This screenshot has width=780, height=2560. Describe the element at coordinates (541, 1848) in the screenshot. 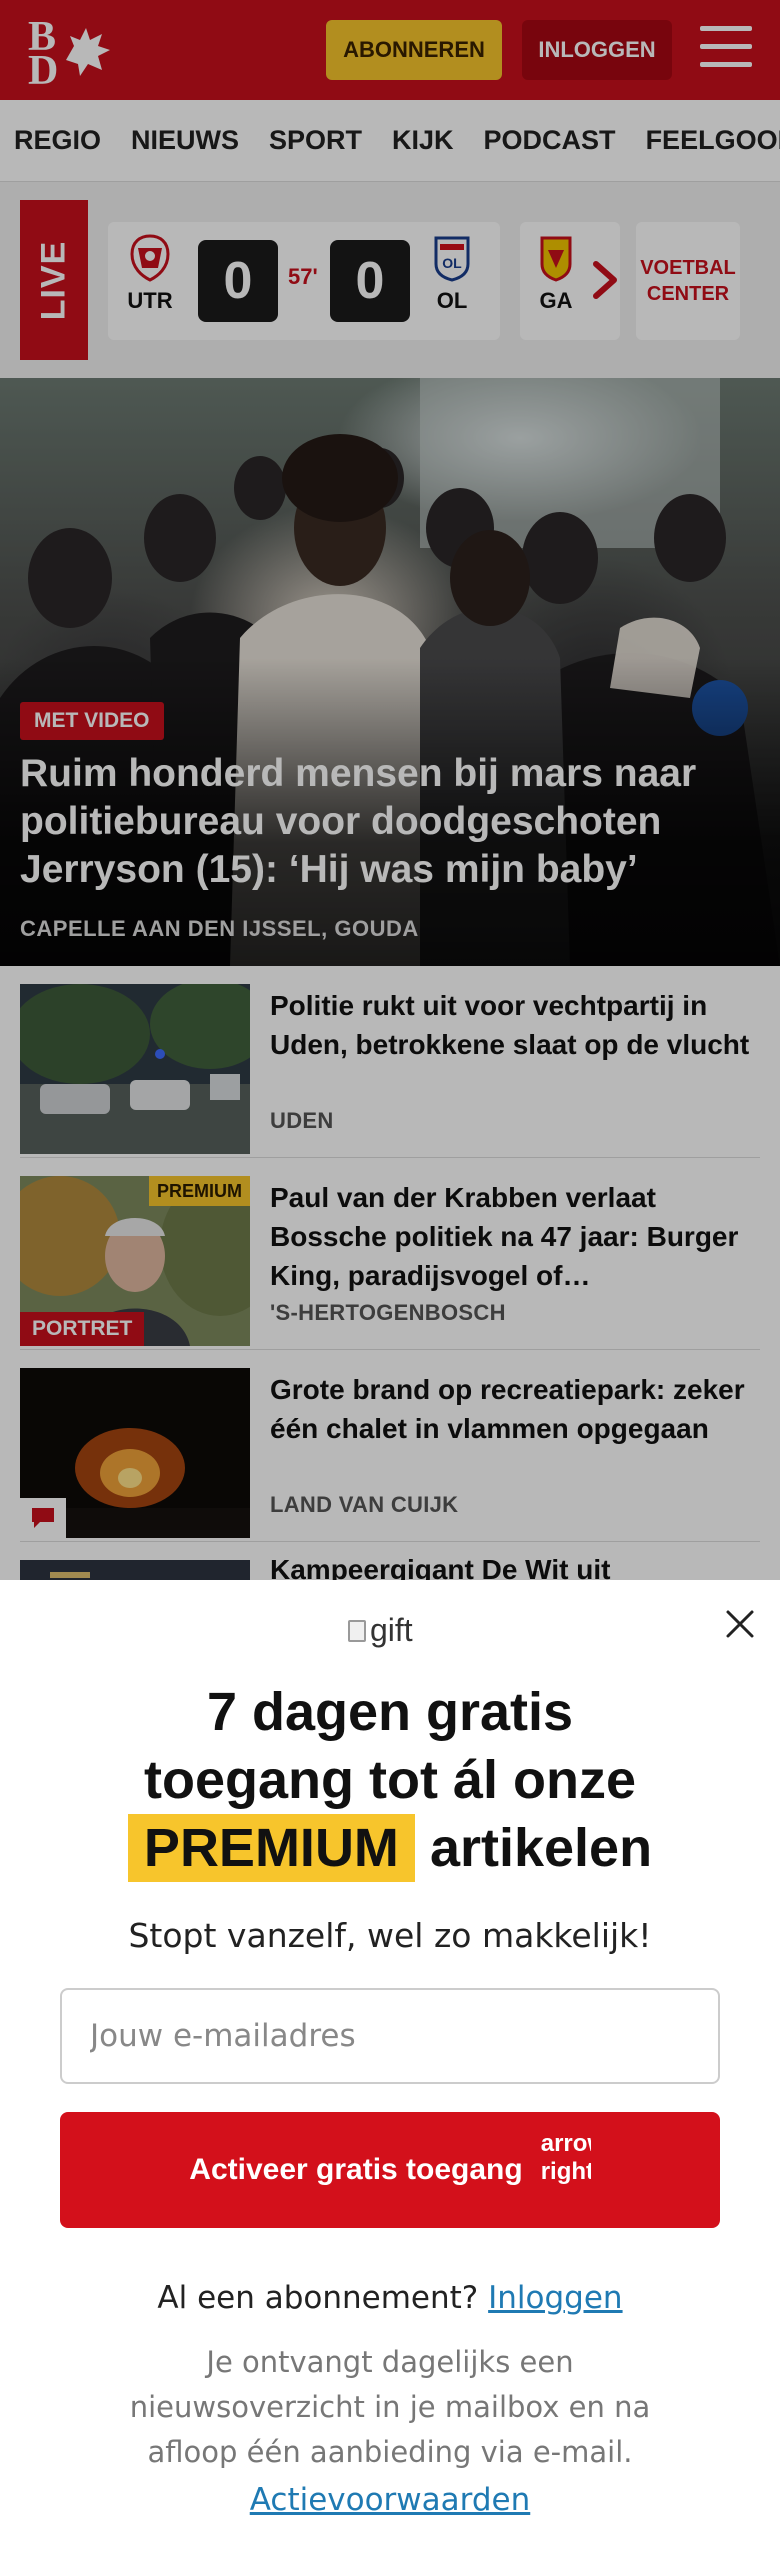

I see `headline-line-3-text: artikelen` at that location.